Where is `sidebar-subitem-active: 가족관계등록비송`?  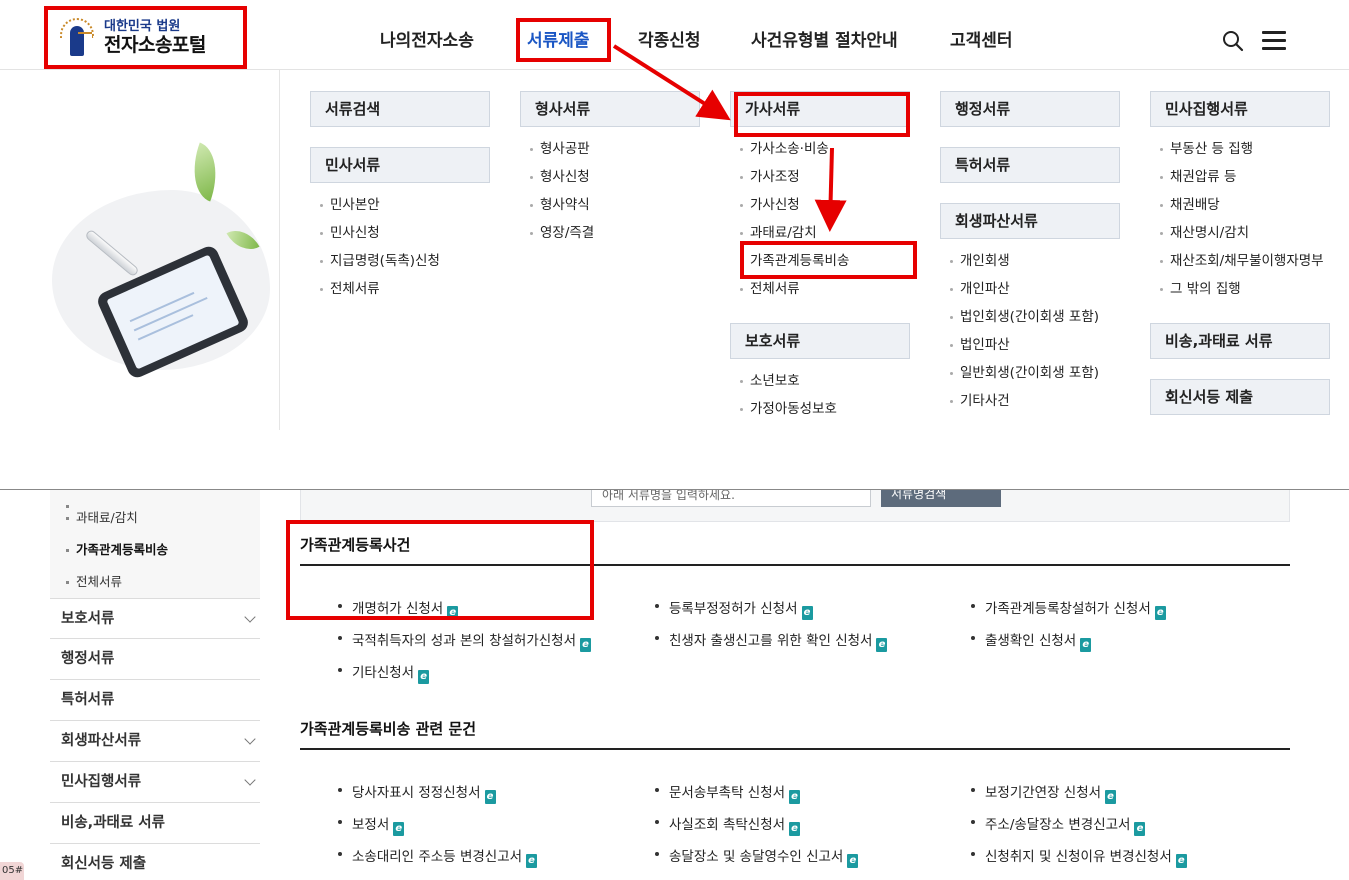 sidebar-subitem-active: 가족관계등록비송 is located at coordinates (155, 550).